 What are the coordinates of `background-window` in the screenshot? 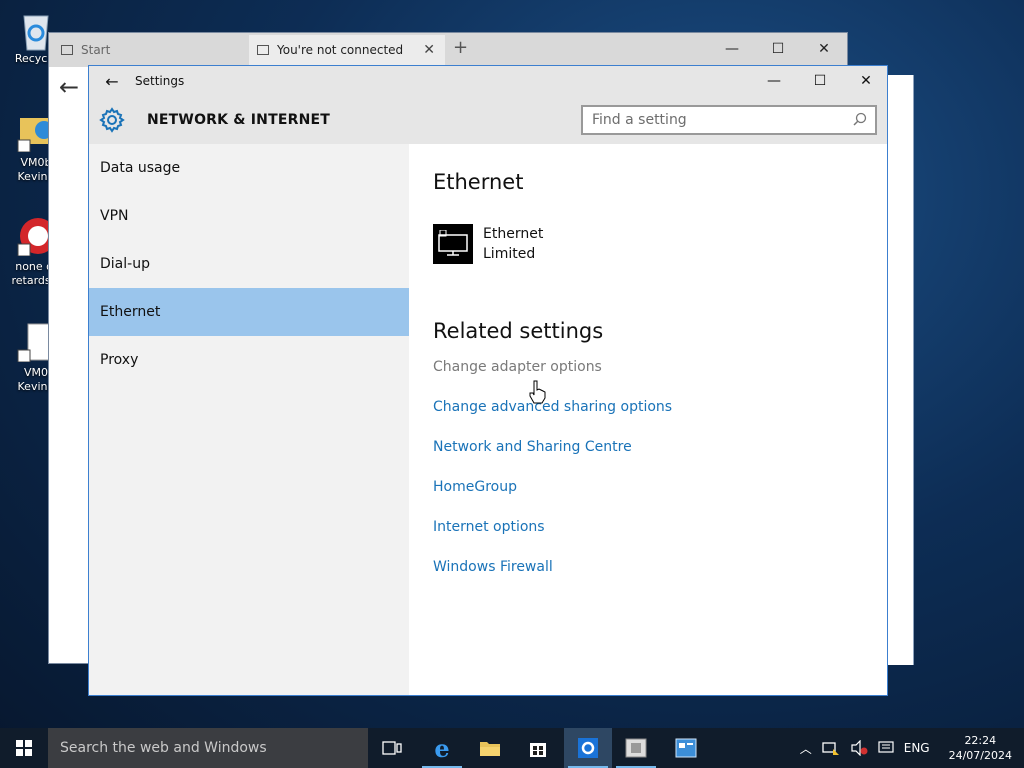 It's located at (901, 370).